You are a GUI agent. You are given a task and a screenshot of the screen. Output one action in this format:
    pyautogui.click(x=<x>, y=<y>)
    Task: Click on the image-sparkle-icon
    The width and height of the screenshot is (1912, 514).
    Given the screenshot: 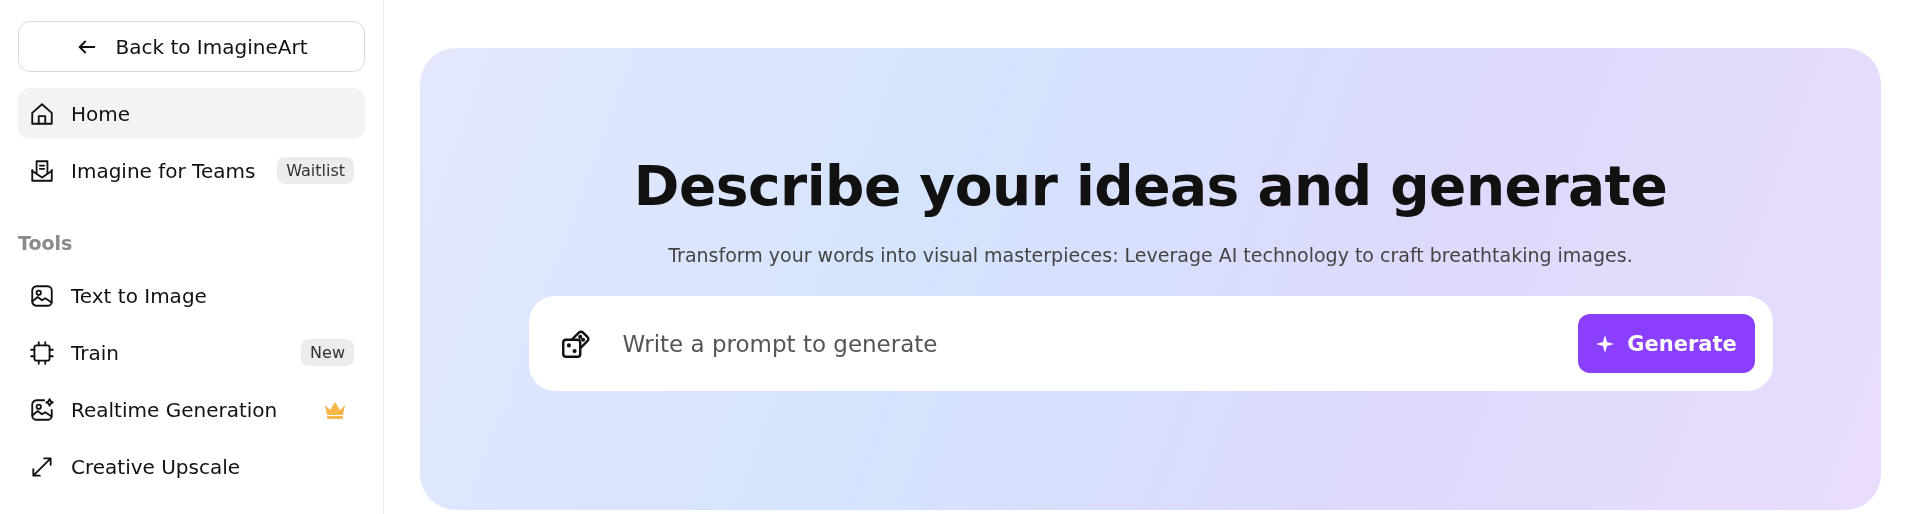 What is the action you would take?
    pyautogui.click(x=42, y=409)
    